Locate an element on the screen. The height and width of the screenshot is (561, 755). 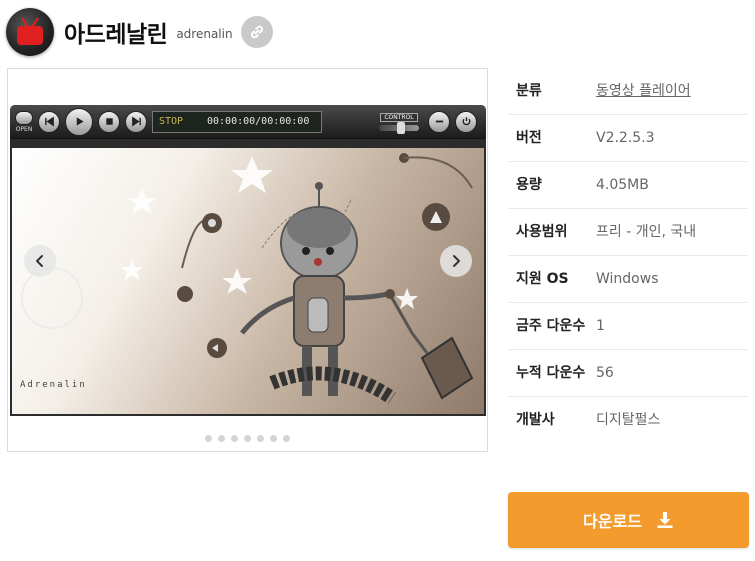
info-key: 지원 OS is located at coordinates (542, 279).